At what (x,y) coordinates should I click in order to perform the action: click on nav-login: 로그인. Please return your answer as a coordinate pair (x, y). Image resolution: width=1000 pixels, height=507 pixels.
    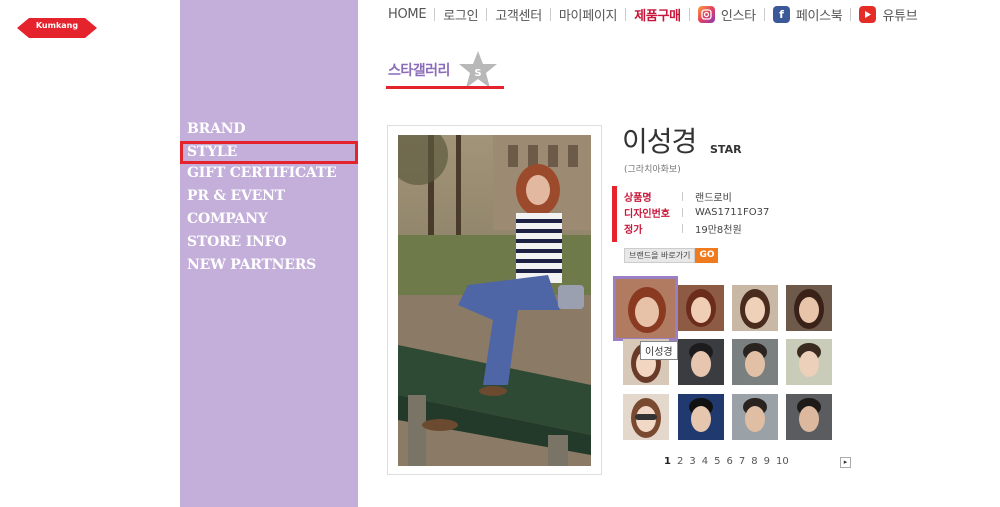
    Looking at the image, I should click on (460, 14).